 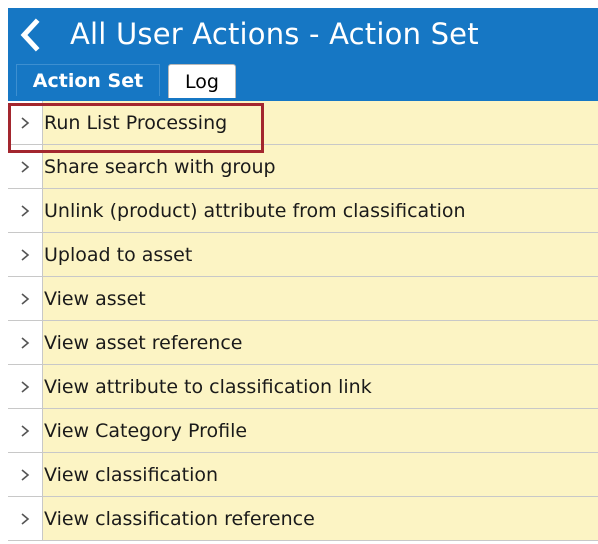 What do you see at coordinates (30, 35) in the screenshot?
I see `chevron-left-icon` at bounding box center [30, 35].